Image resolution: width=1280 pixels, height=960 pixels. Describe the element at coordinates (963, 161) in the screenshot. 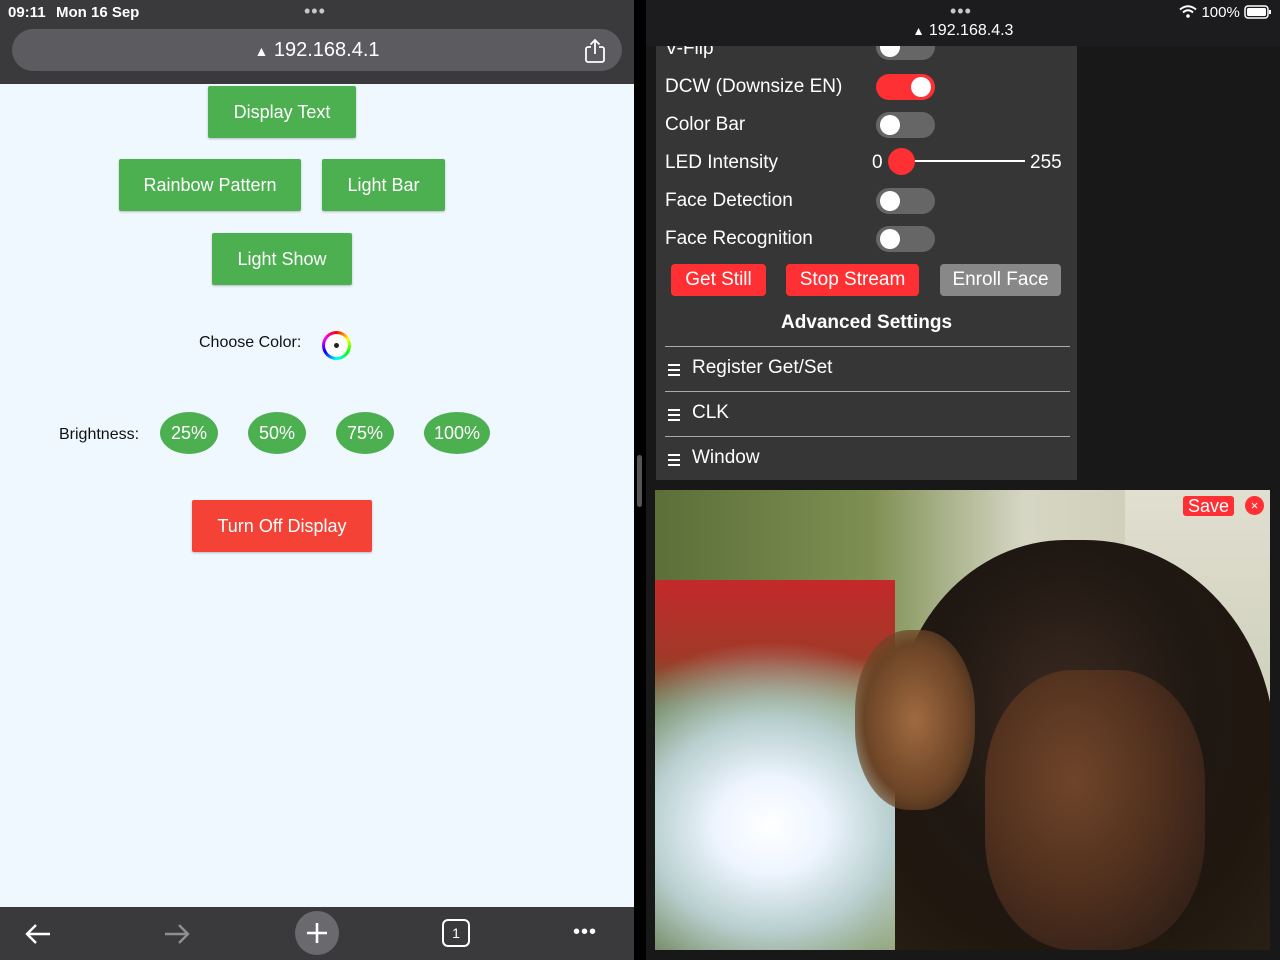

I see `led-intensity-slider` at that location.